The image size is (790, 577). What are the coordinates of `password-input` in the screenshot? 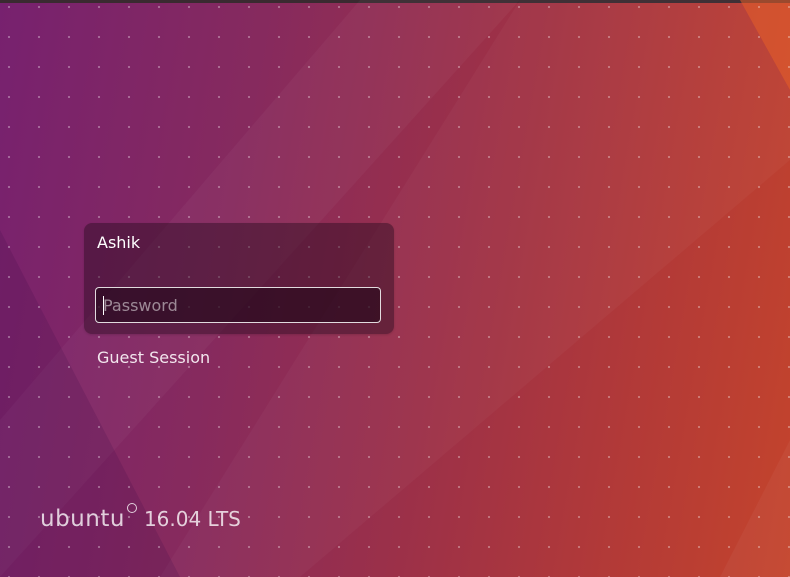 It's located at (238, 305).